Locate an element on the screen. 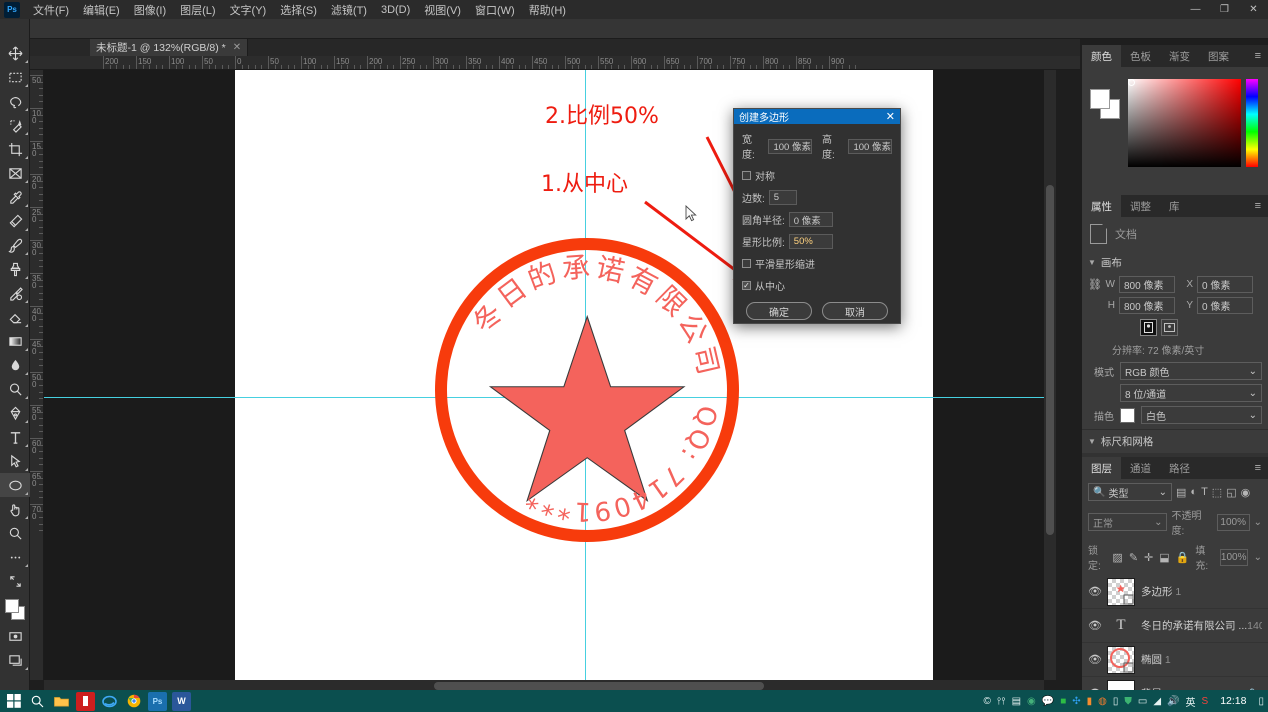 The width and height of the screenshot is (1268, 712). tab-gradients: 渐变 is located at coordinates (1179, 56).